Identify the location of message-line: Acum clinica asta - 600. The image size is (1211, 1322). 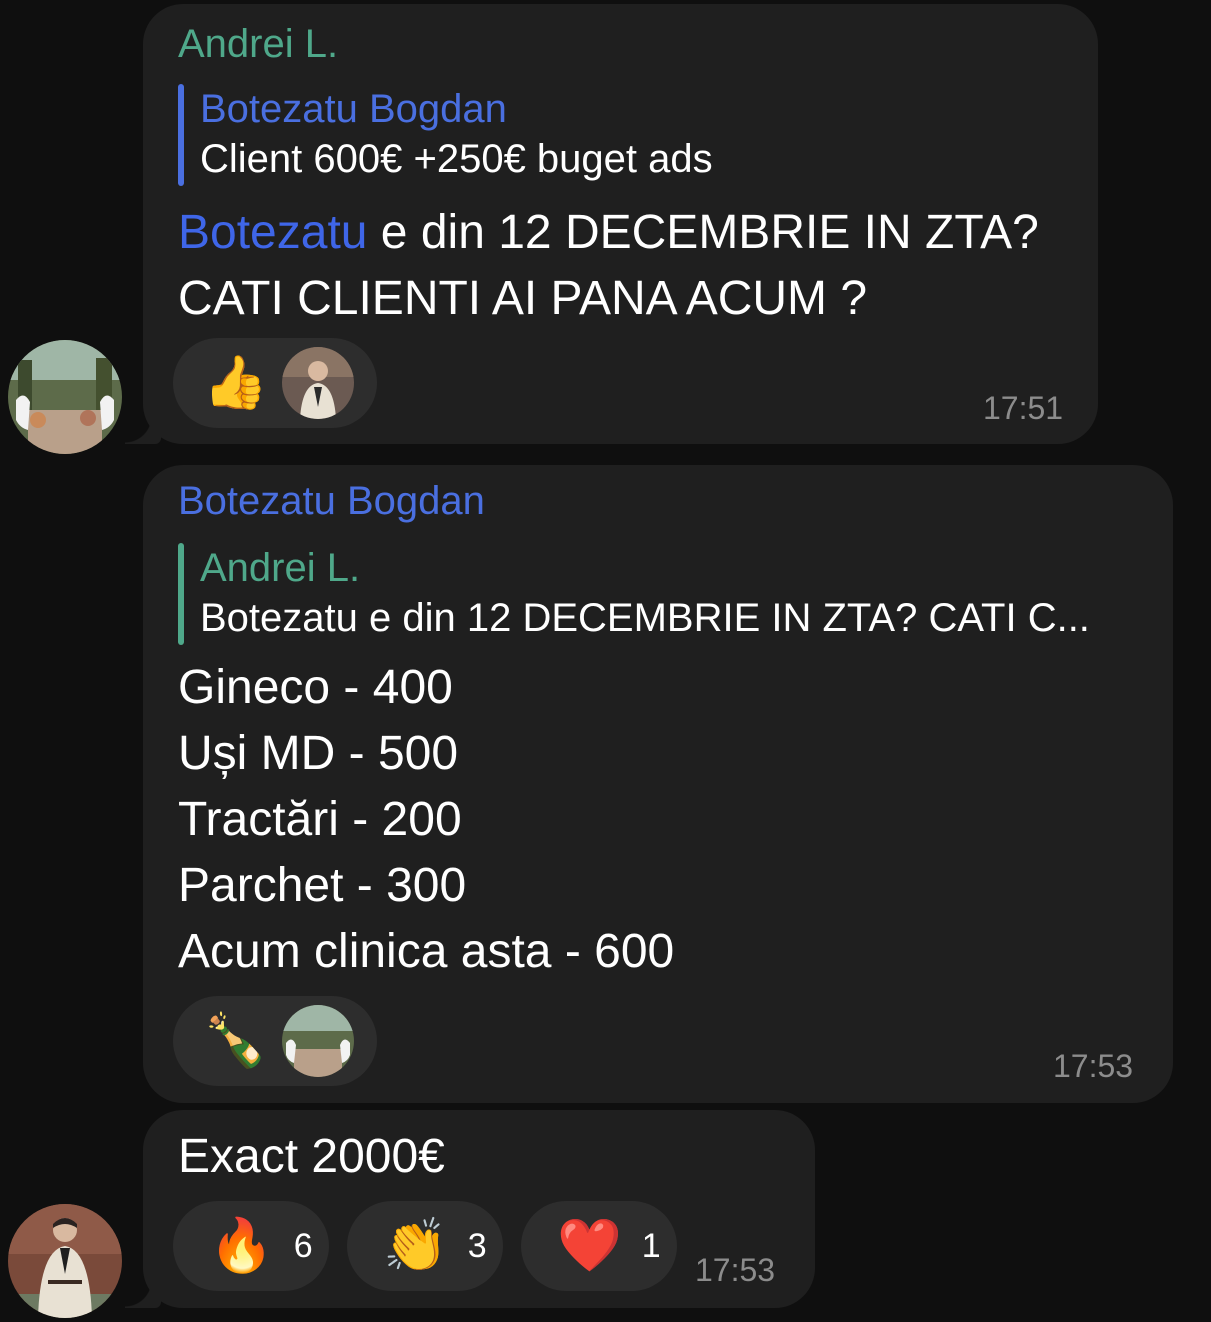
(426, 951).